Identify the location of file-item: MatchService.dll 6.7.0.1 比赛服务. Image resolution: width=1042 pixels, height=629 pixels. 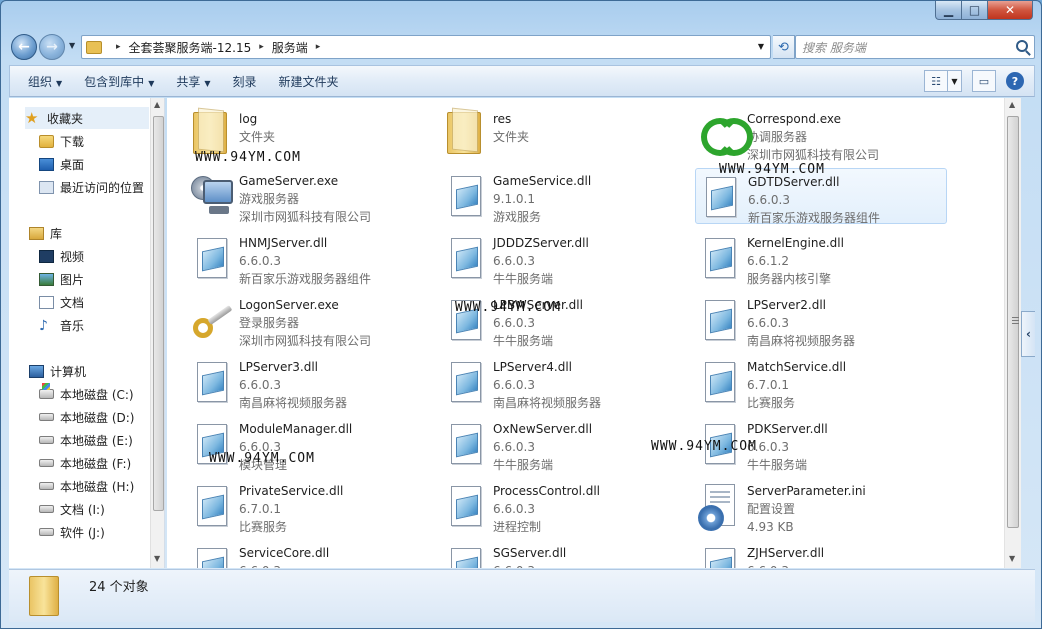
(821, 382).